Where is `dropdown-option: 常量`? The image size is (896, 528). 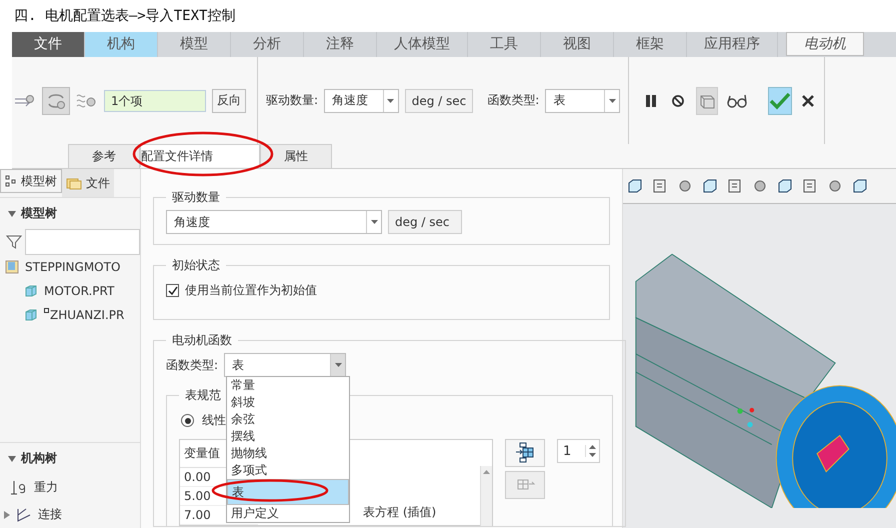 dropdown-option: 常量 is located at coordinates (288, 385).